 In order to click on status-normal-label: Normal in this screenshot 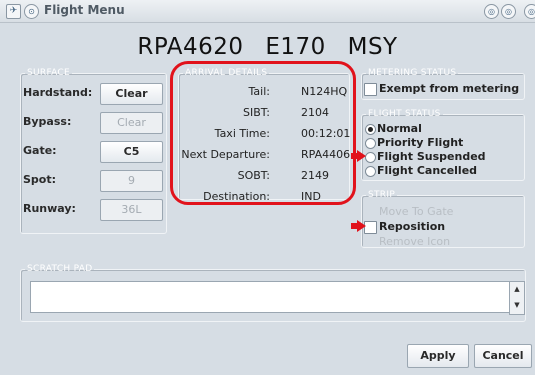, I will do `click(399, 128)`.